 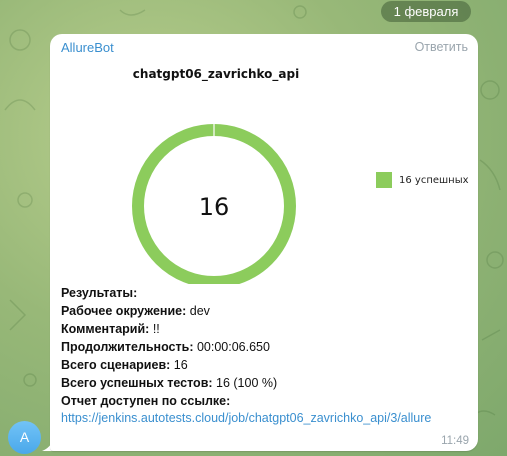 I want to click on duration-label: Продолжительность:, so click(x=127, y=347).